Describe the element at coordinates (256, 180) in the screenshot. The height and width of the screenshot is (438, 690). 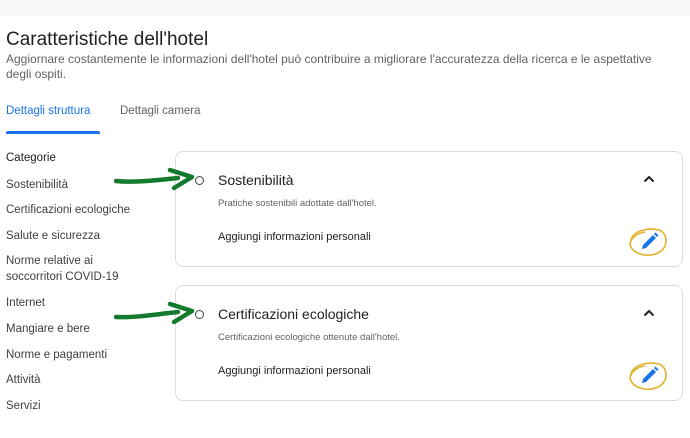
I see `section-title: Sostenibilità` at that location.